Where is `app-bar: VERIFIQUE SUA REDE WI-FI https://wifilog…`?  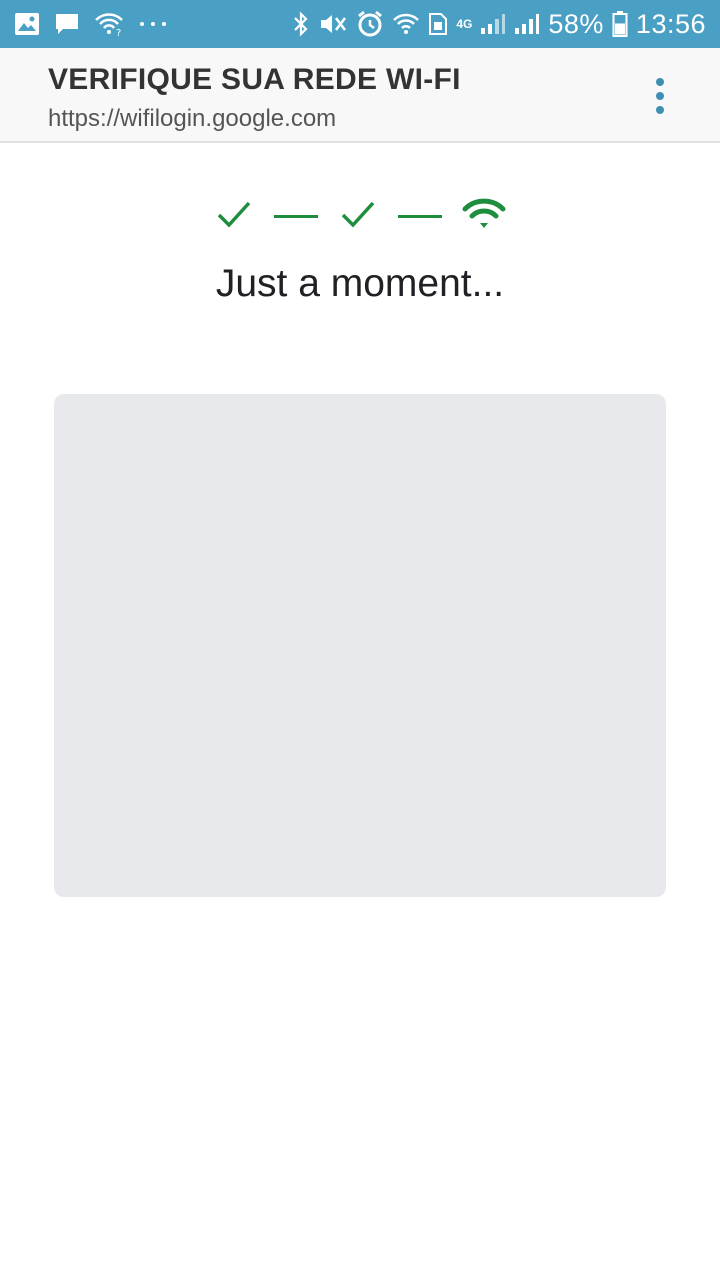 app-bar: VERIFIQUE SUA REDE WI-FI https://wifilog… is located at coordinates (360, 95).